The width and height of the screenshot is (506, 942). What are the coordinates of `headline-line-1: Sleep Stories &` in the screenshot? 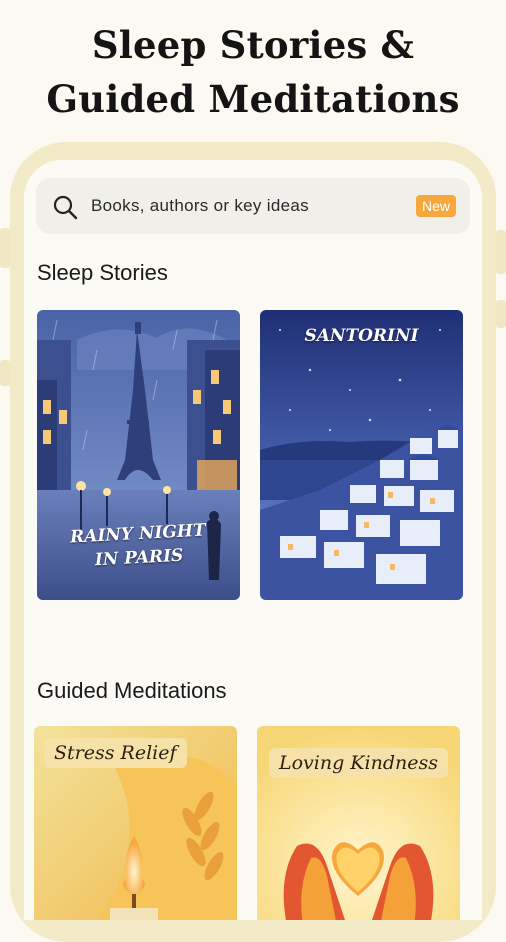 It's located at (253, 45).